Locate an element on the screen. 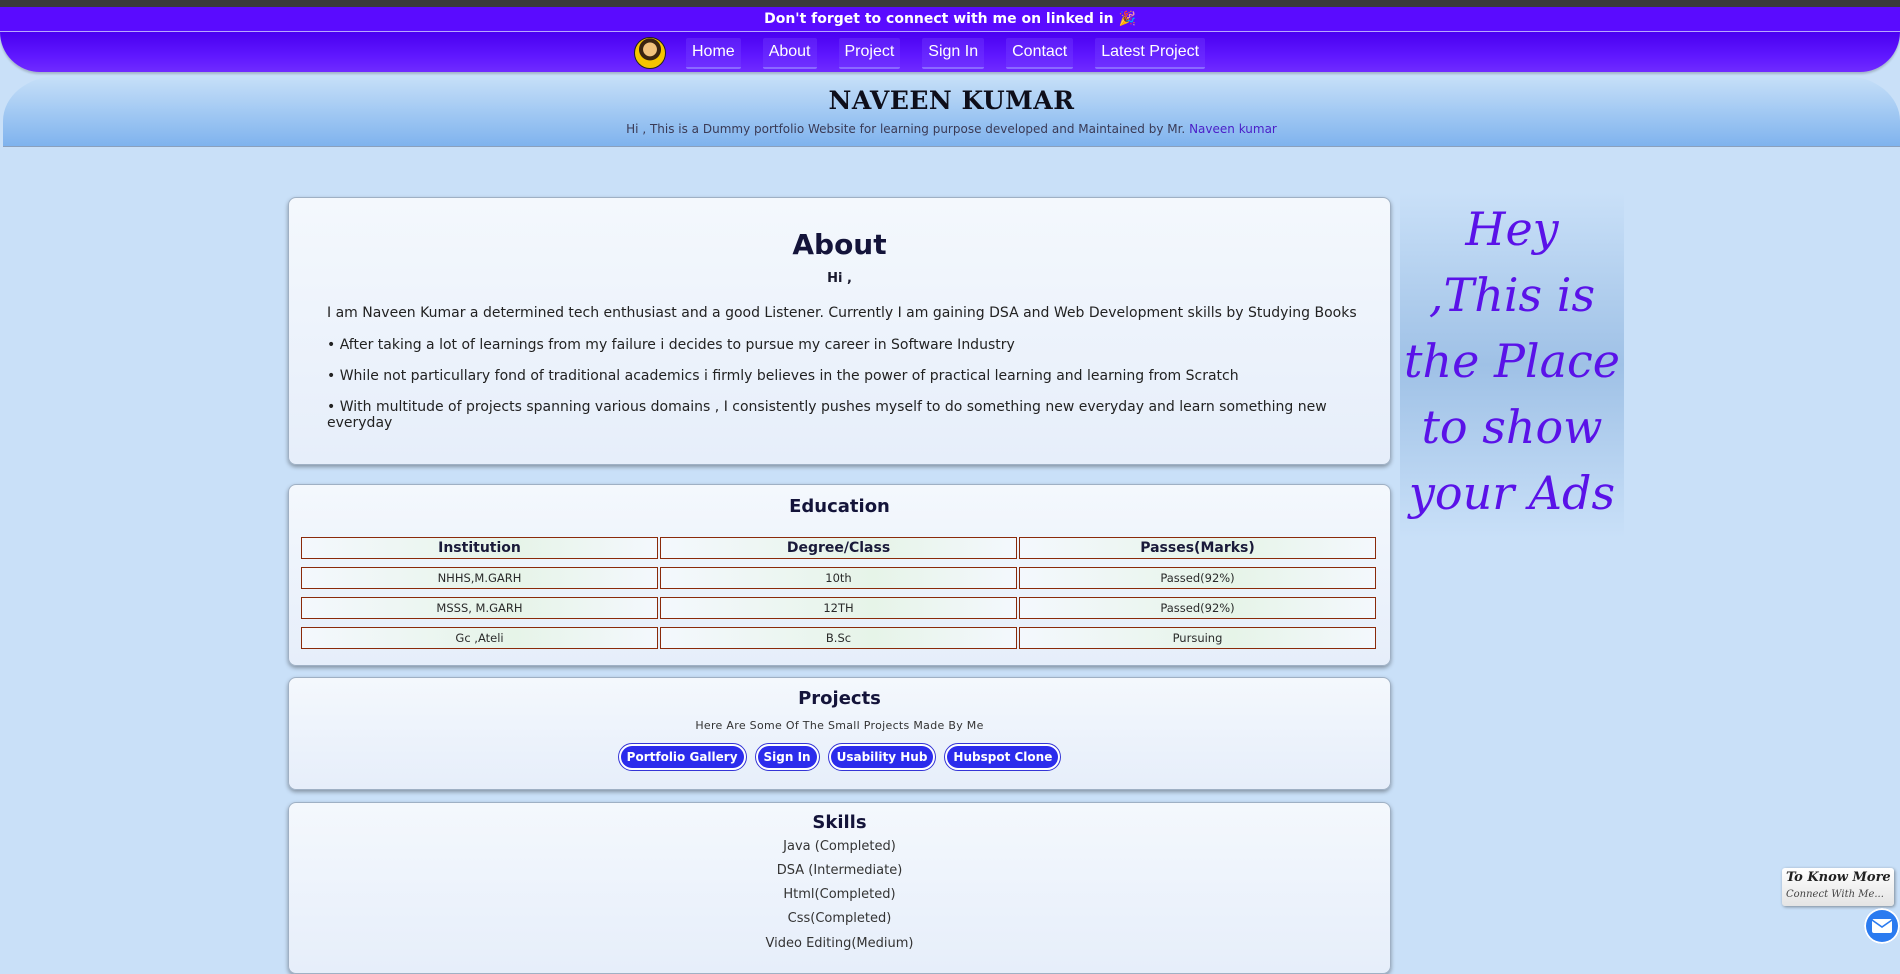 This screenshot has width=1900, height=974. table-row: Gc ,Ateli B.Sc Pursuing is located at coordinates (838, 638).